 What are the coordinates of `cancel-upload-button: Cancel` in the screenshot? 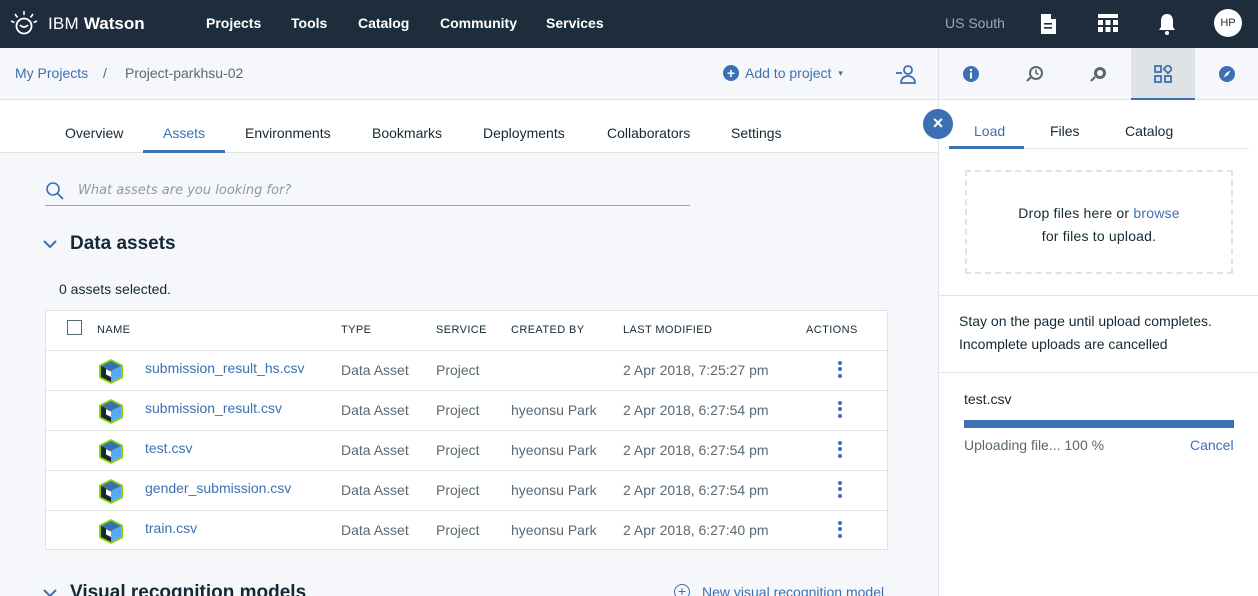 It's located at (1212, 445).